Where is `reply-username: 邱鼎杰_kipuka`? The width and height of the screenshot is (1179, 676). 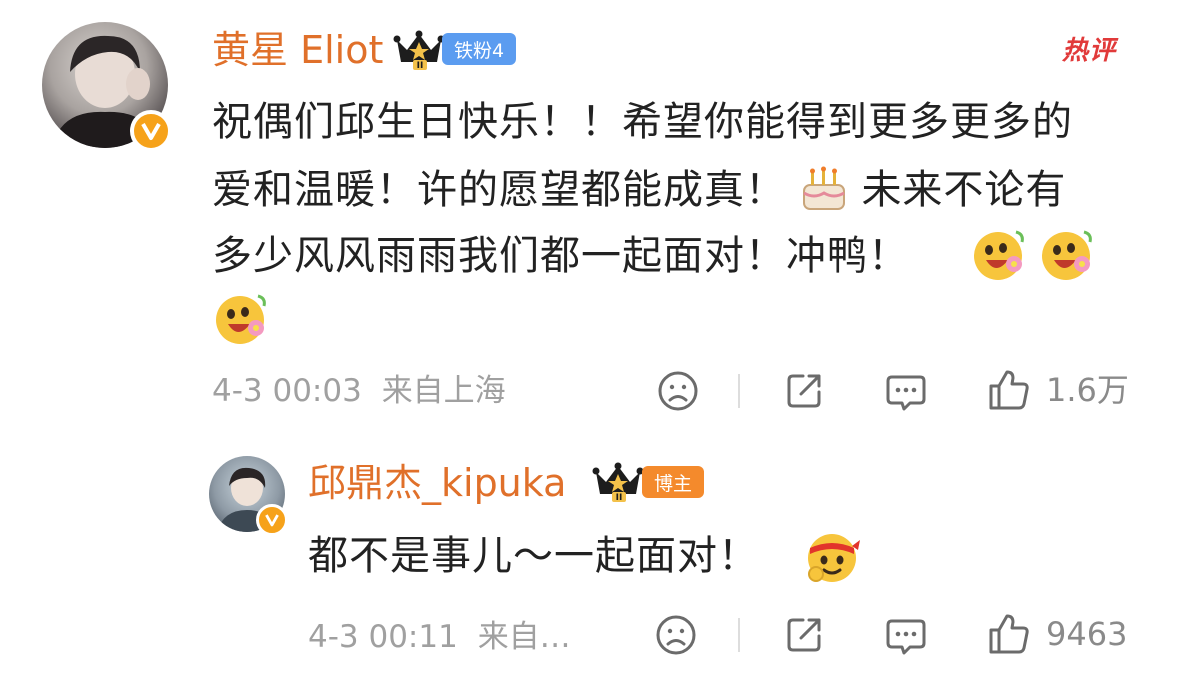
reply-username: 邱鼎杰_kipuka is located at coordinates (437, 483).